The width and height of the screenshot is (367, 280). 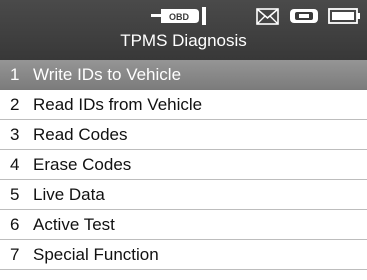 I want to click on menu-item-number: 4, so click(x=15, y=164).